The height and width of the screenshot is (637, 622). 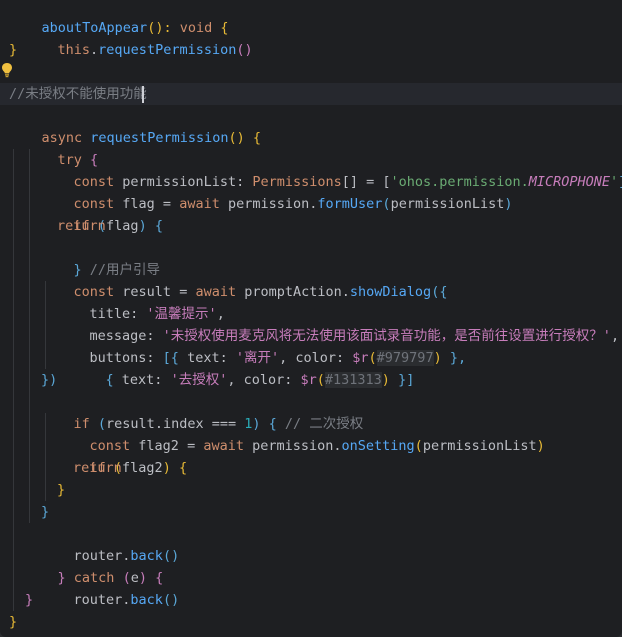 What do you see at coordinates (439, 292) in the screenshot?
I see `code-token: ({` at bounding box center [439, 292].